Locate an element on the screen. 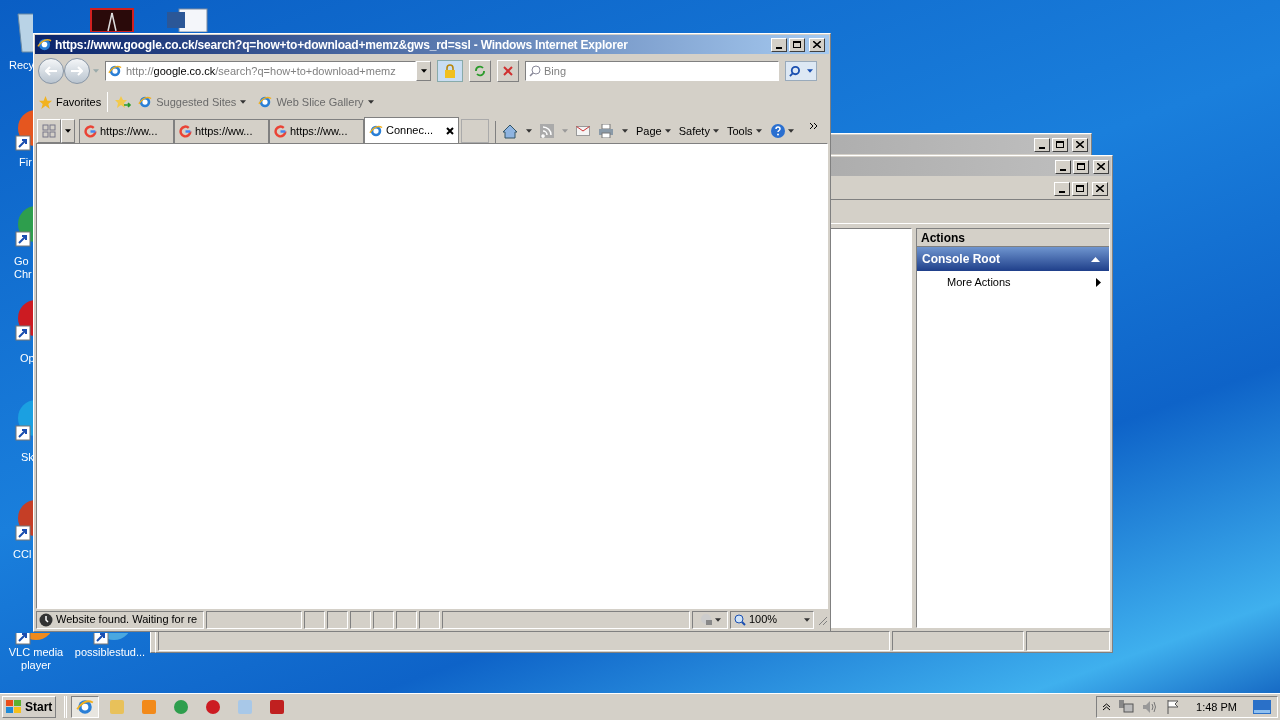 Image resolution: width=1280 pixels, height=720 pixels. status-text: Website found. Waiting for re is located at coordinates (127, 620).